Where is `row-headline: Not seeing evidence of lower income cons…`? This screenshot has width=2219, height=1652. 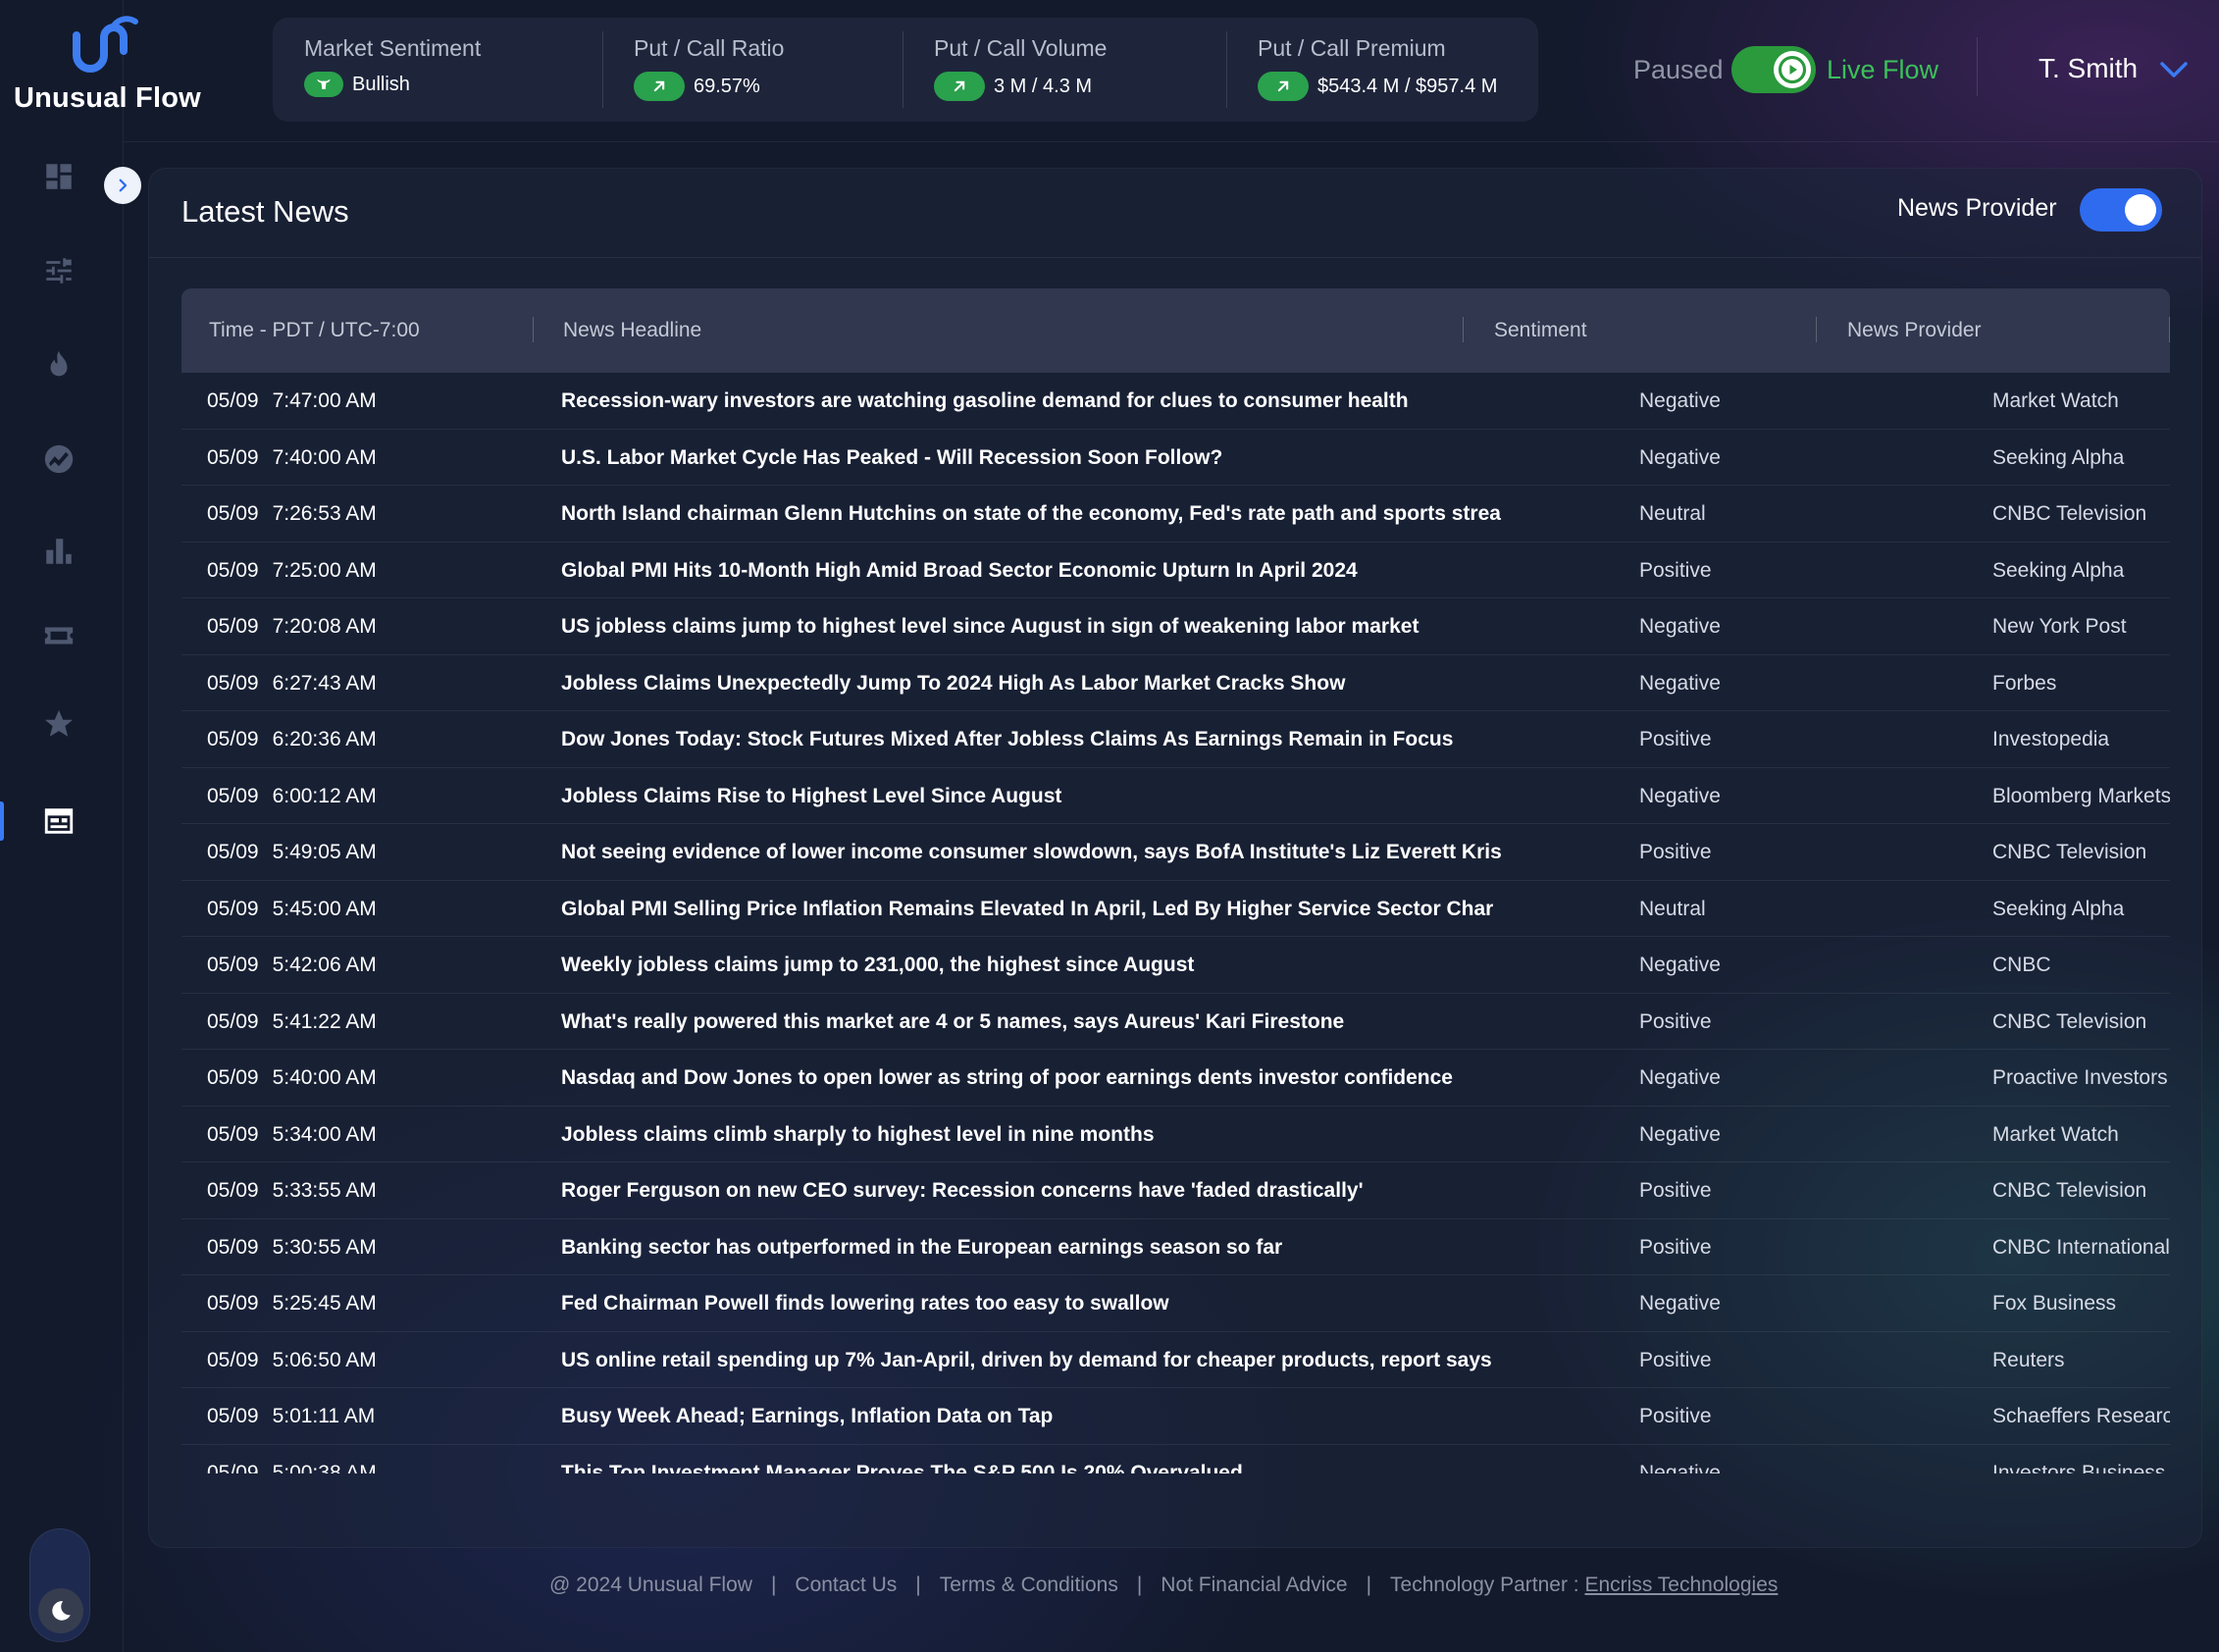
row-headline: Not seeing evidence of lower income cons… is located at coordinates (1103, 852).